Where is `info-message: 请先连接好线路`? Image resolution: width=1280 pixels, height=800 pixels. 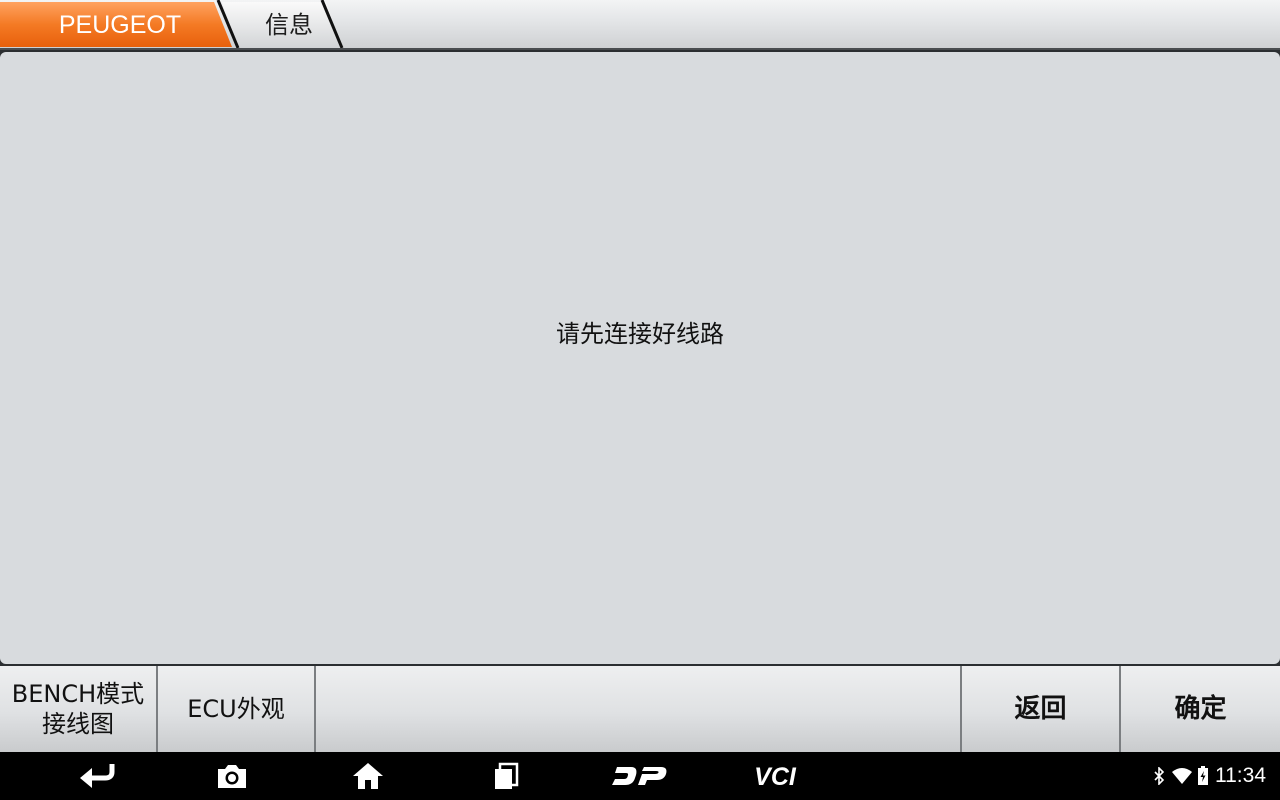 info-message: 请先连接好线路 is located at coordinates (640, 334).